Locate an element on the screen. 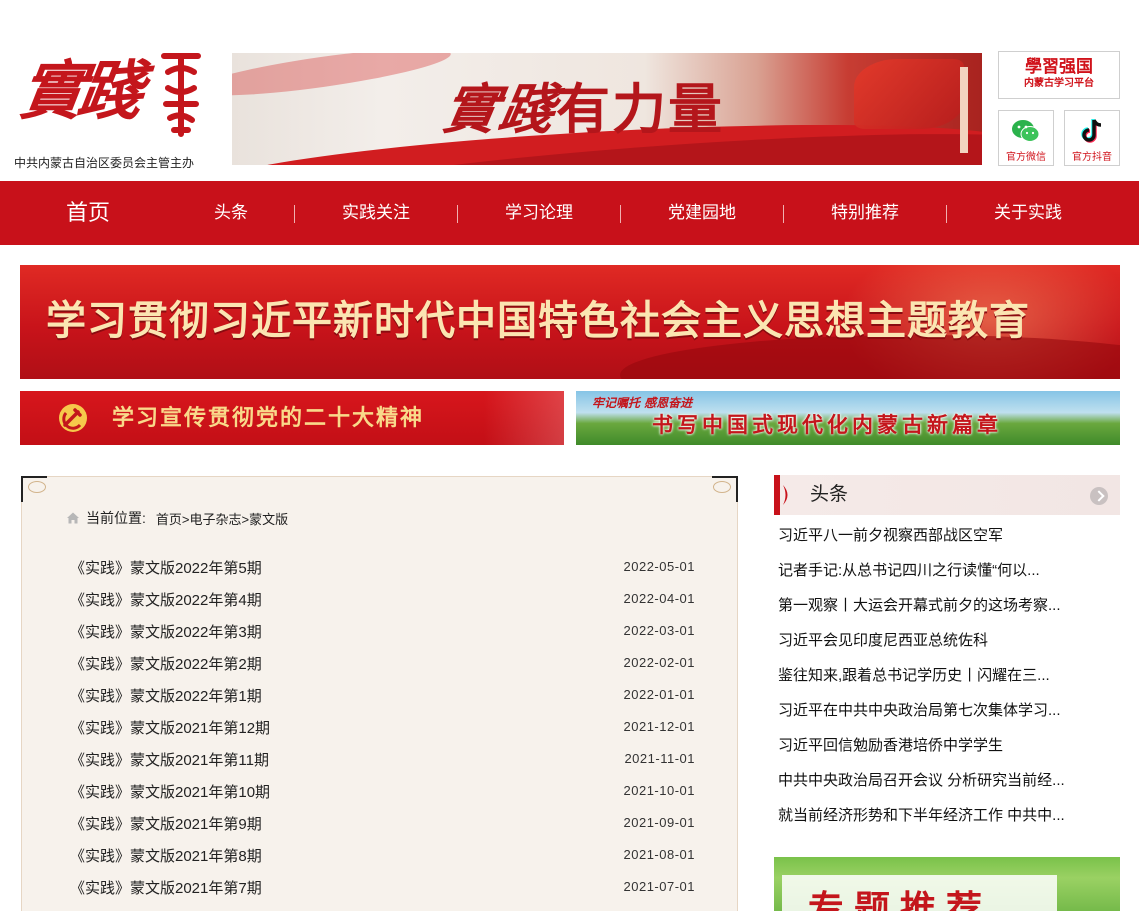 Image resolution: width=1139 pixels, height=911 pixels. issue-date: 2022-01-01 is located at coordinates (659, 694).